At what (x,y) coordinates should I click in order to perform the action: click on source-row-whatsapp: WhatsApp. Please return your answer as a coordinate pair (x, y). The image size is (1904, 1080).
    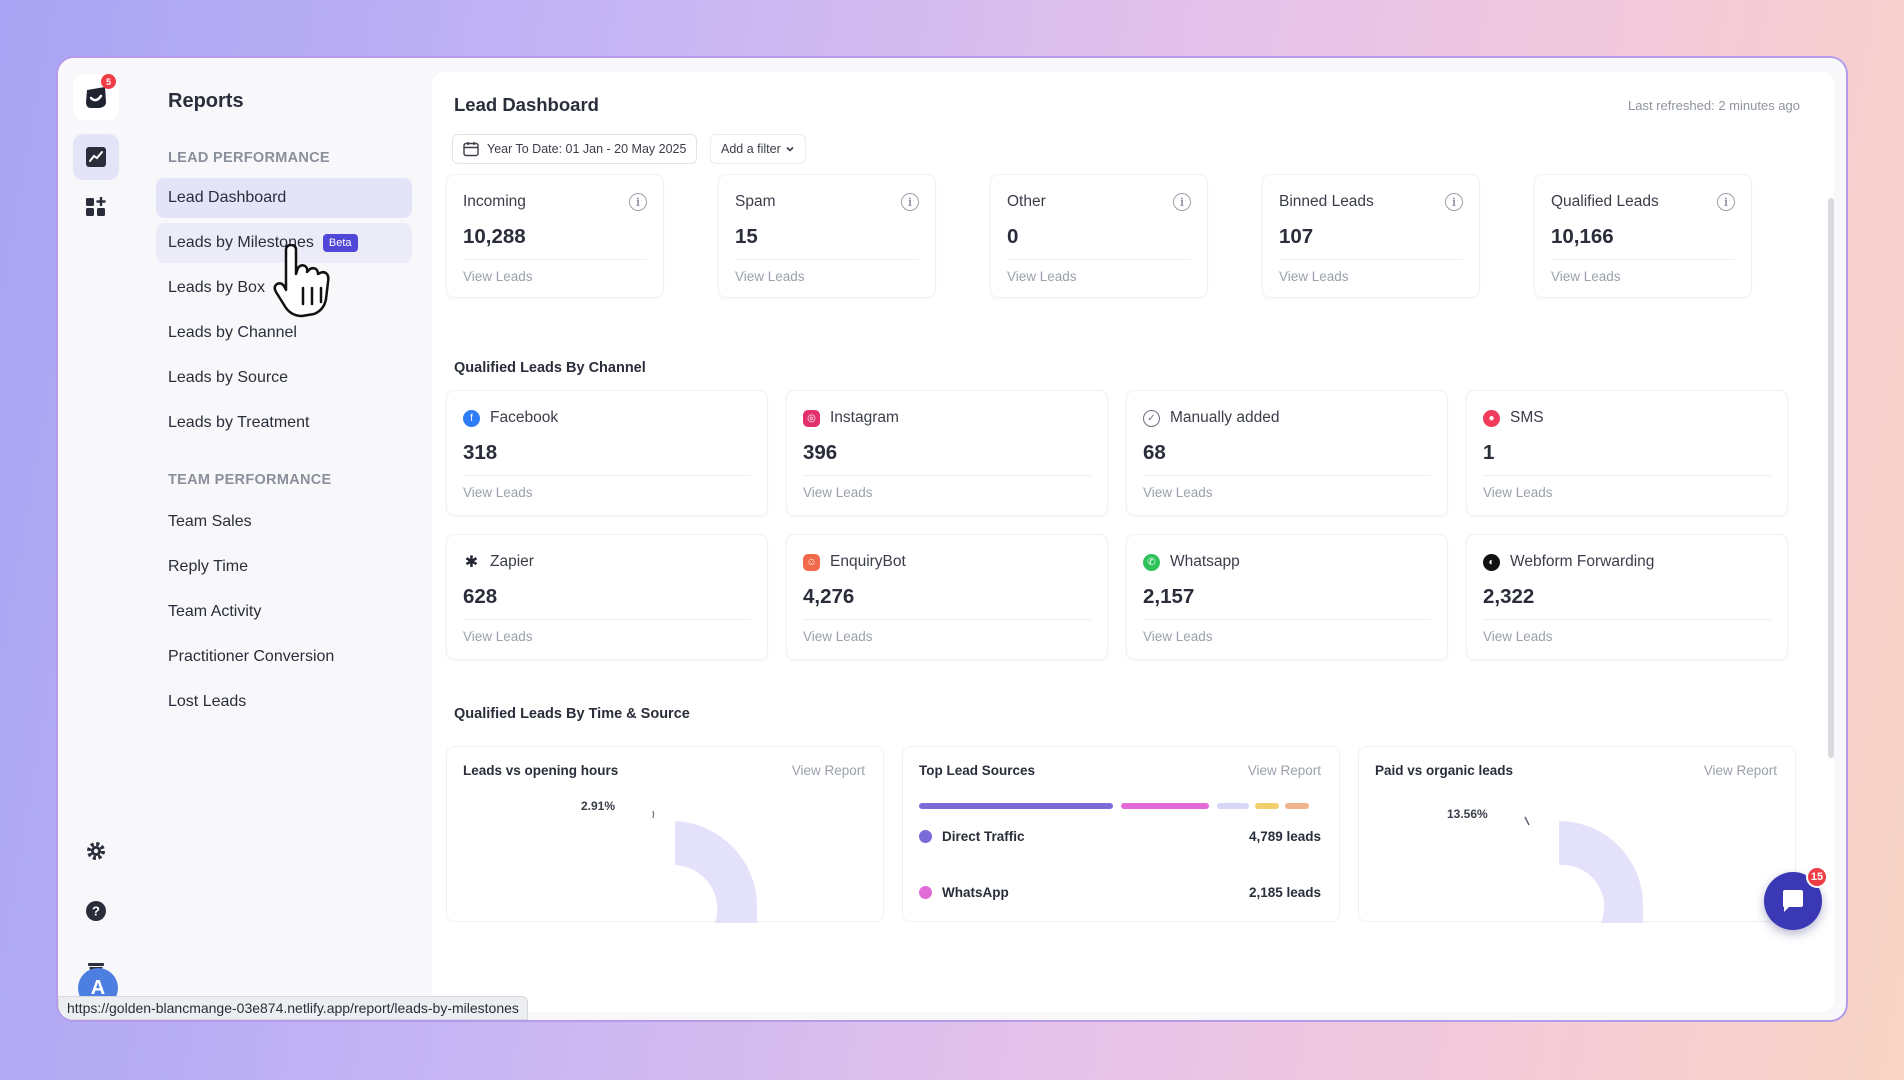
    Looking at the image, I should click on (964, 892).